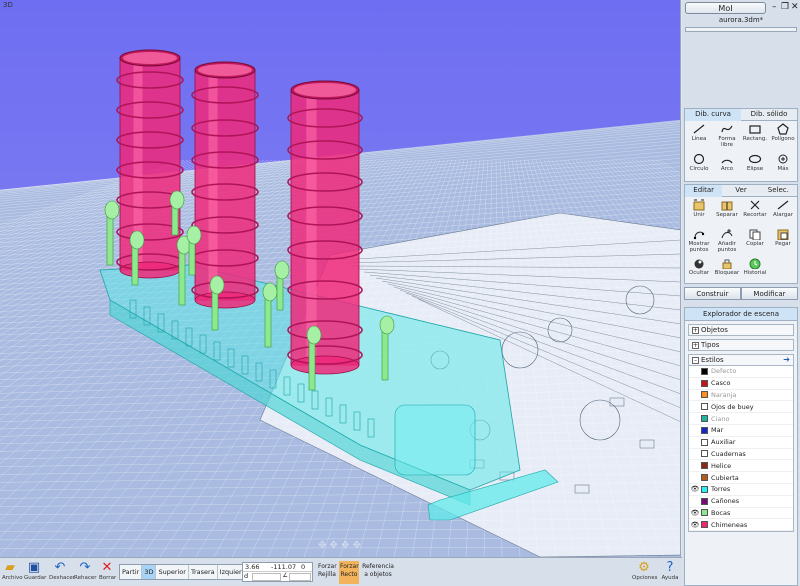  I want to click on edit-tab-0: Editar, so click(704, 191).